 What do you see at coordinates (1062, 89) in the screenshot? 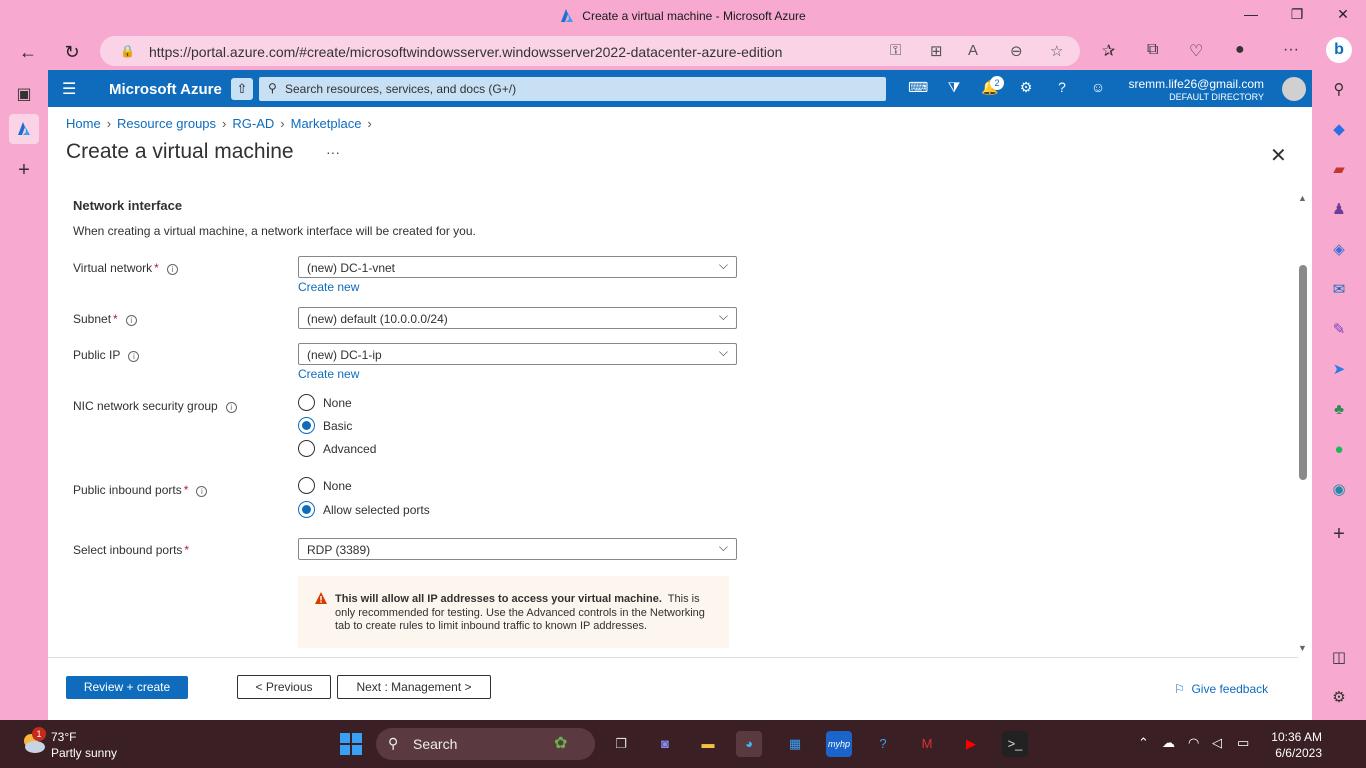
I see `help-icon: ?` at bounding box center [1062, 89].